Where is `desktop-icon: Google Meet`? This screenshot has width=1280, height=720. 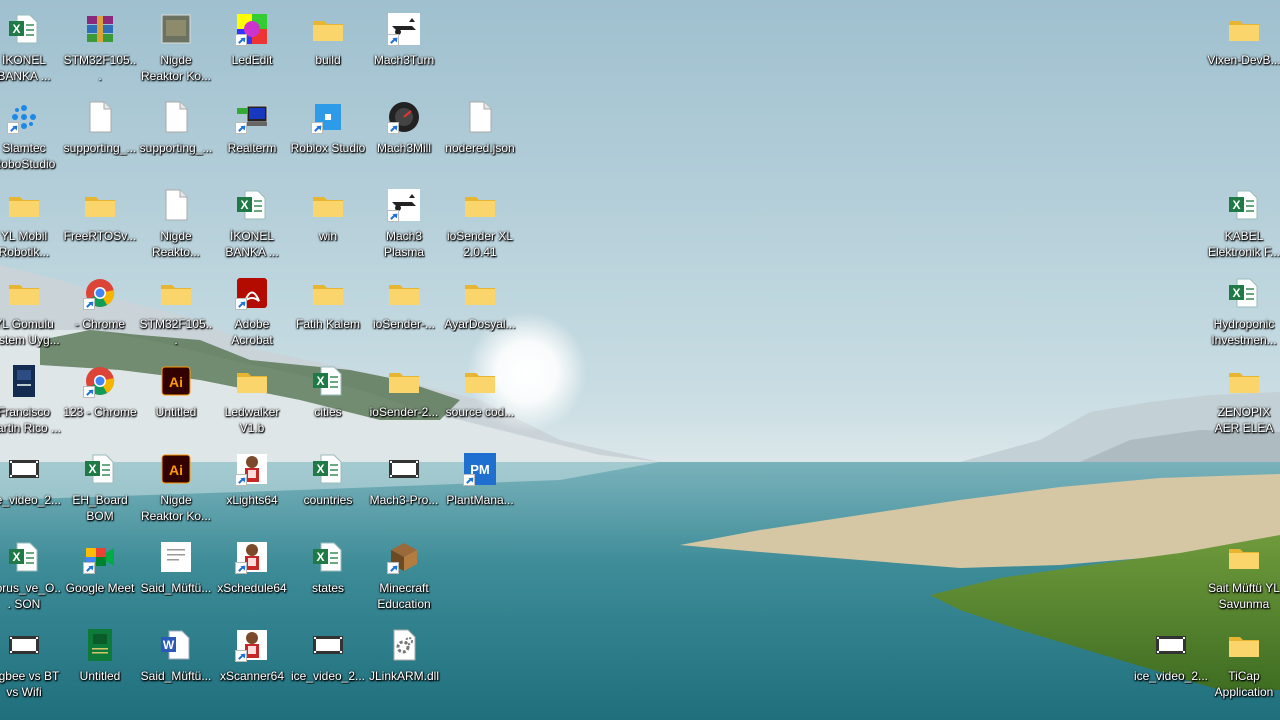 desktop-icon: Google Meet is located at coordinates (100, 569).